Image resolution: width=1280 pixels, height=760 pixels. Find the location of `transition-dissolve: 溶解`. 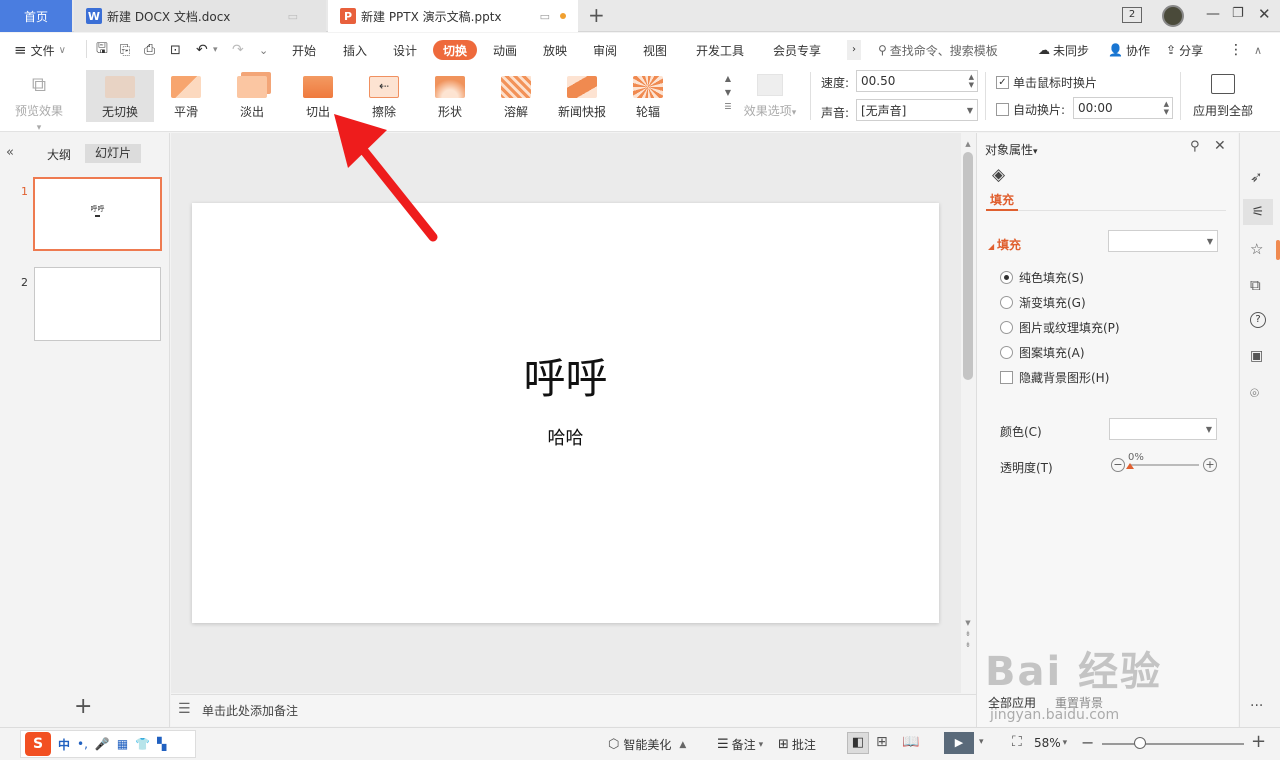

transition-dissolve: 溶解 is located at coordinates (516, 96).